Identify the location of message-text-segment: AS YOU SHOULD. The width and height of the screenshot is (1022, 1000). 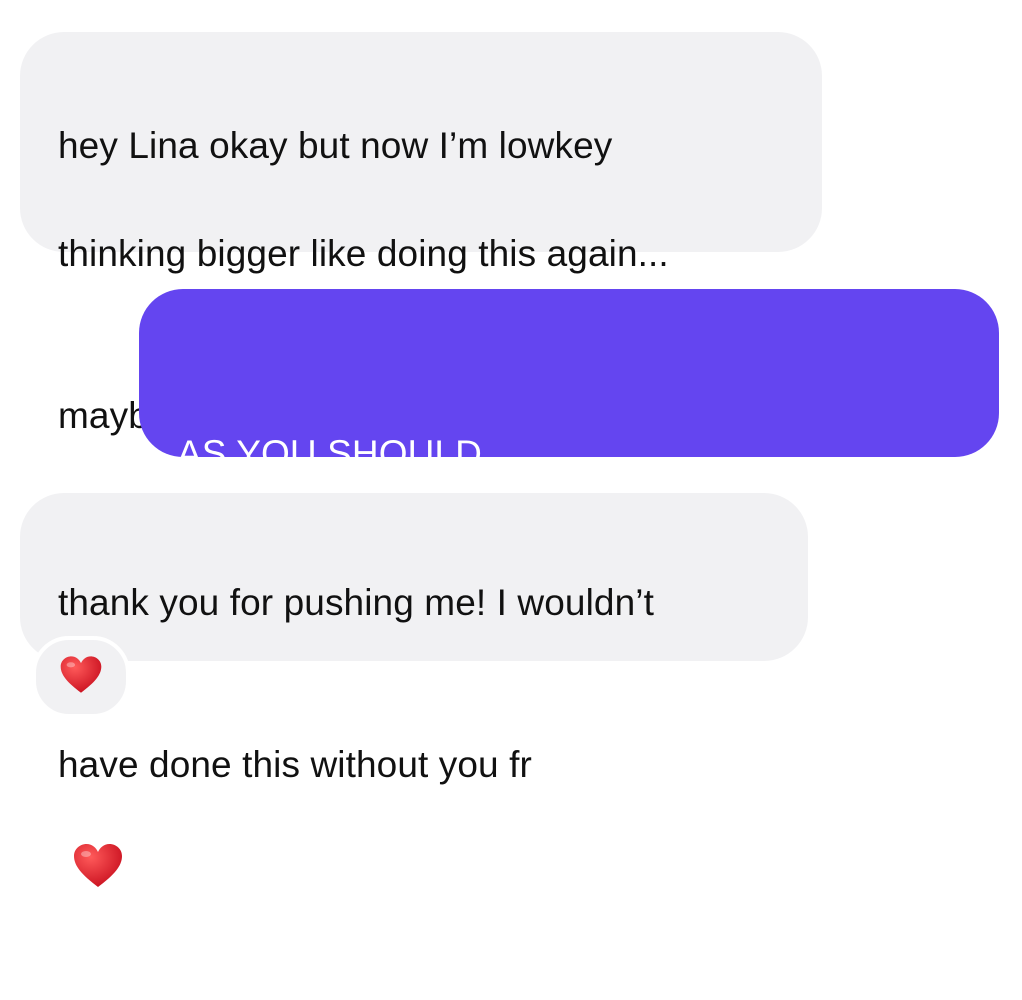
(329, 453).